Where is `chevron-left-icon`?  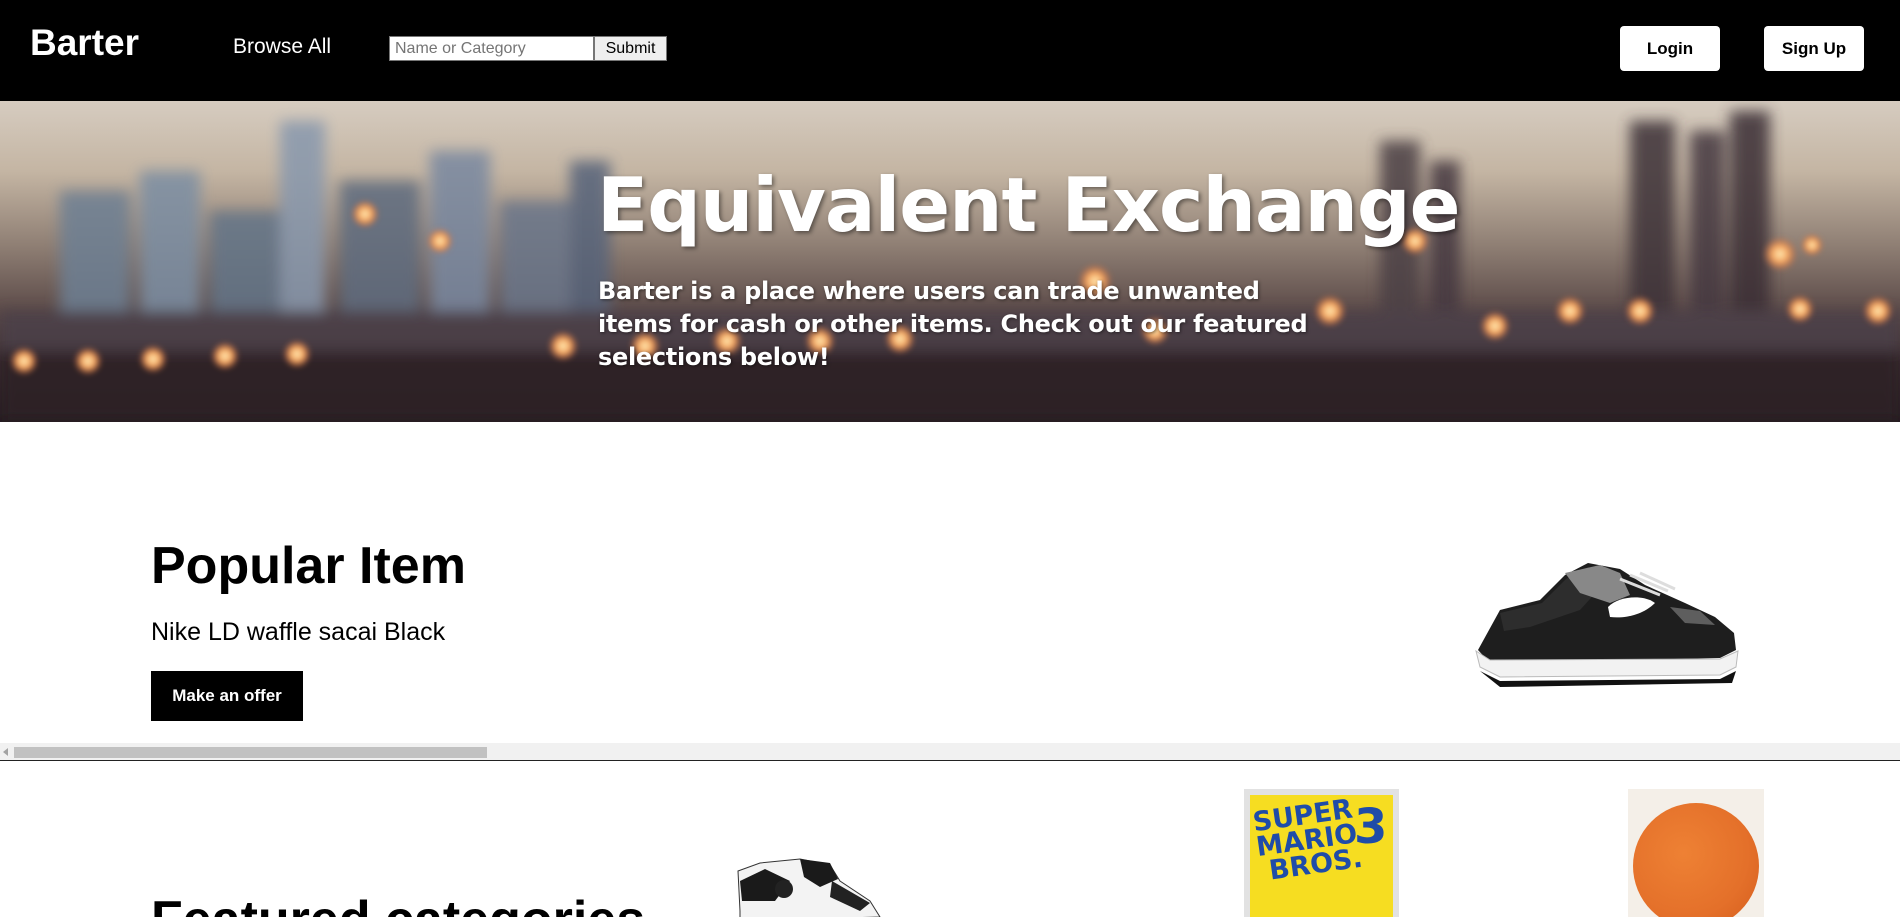 chevron-left-icon is located at coordinates (5, 752).